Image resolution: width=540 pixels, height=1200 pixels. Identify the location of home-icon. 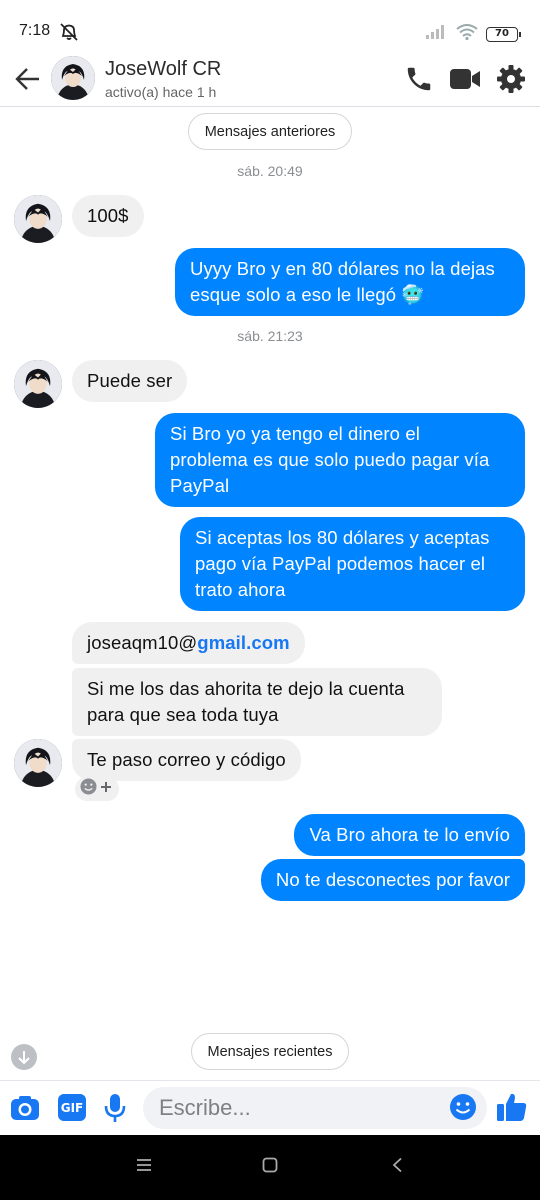
(270, 1167).